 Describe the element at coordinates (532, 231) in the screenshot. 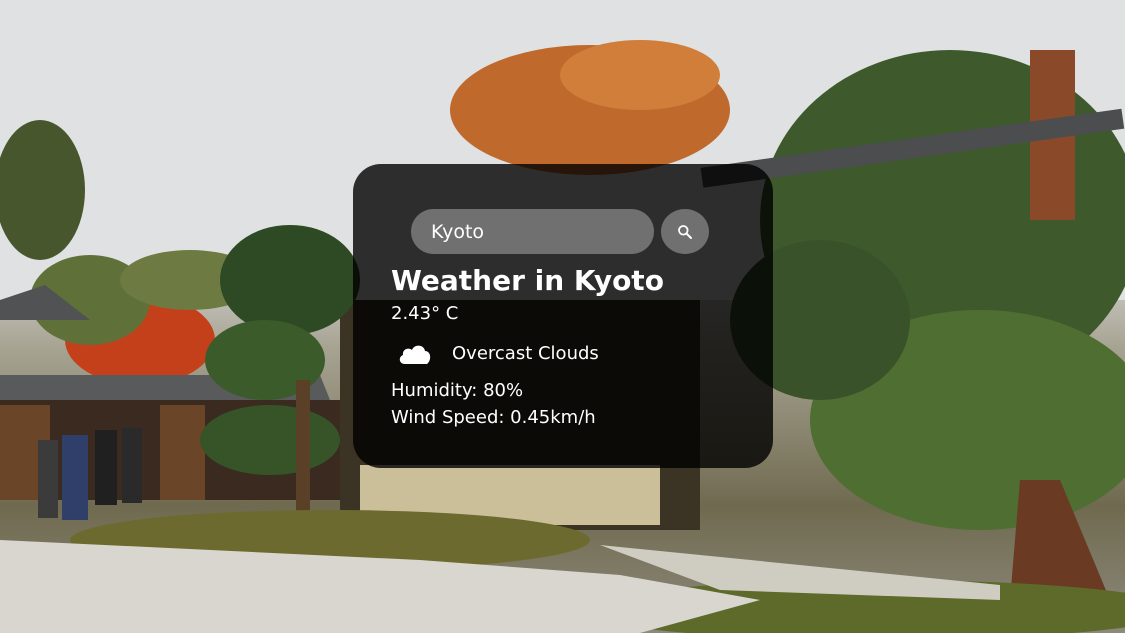

I see `city-search-input` at that location.